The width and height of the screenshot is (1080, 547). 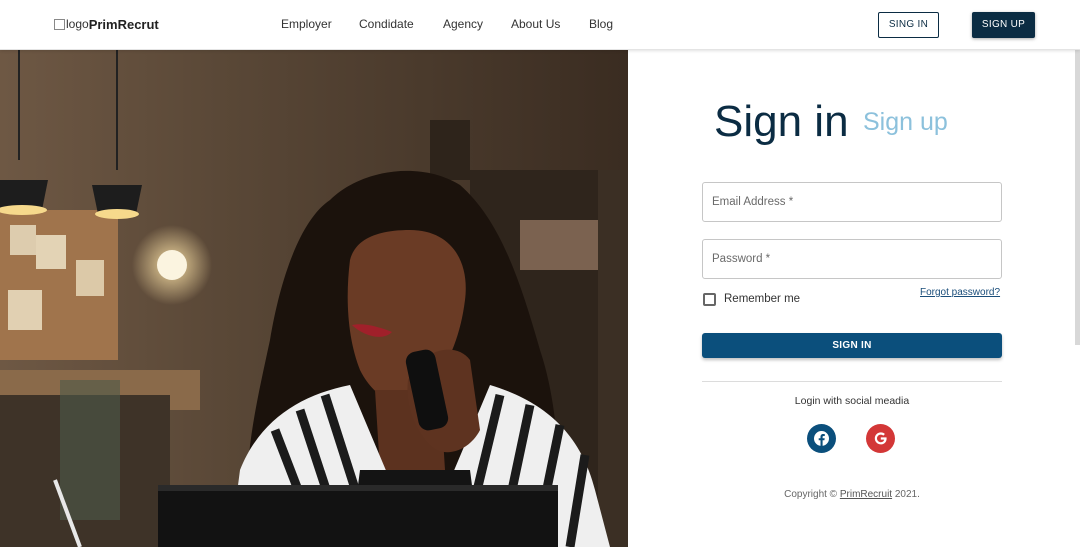 What do you see at coordinates (709, 299) in the screenshot?
I see `remember-me-checkbox` at bounding box center [709, 299].